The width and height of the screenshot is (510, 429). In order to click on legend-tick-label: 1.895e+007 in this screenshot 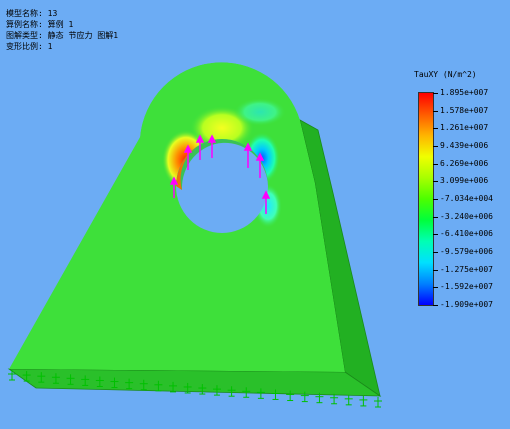, I will do `click(464, 92)`.